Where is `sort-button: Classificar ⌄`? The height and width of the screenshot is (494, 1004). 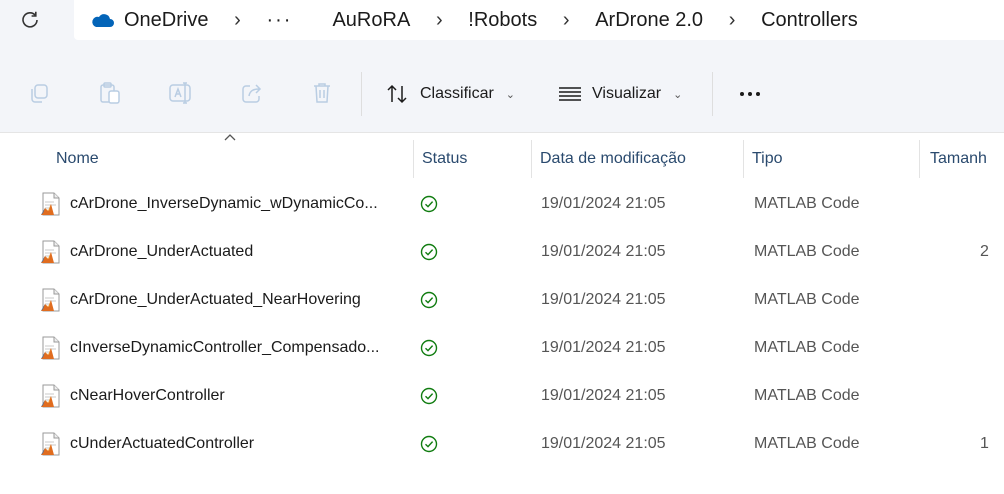
sort-button: Classificar ⌄ is located at coordinates (450, 94).